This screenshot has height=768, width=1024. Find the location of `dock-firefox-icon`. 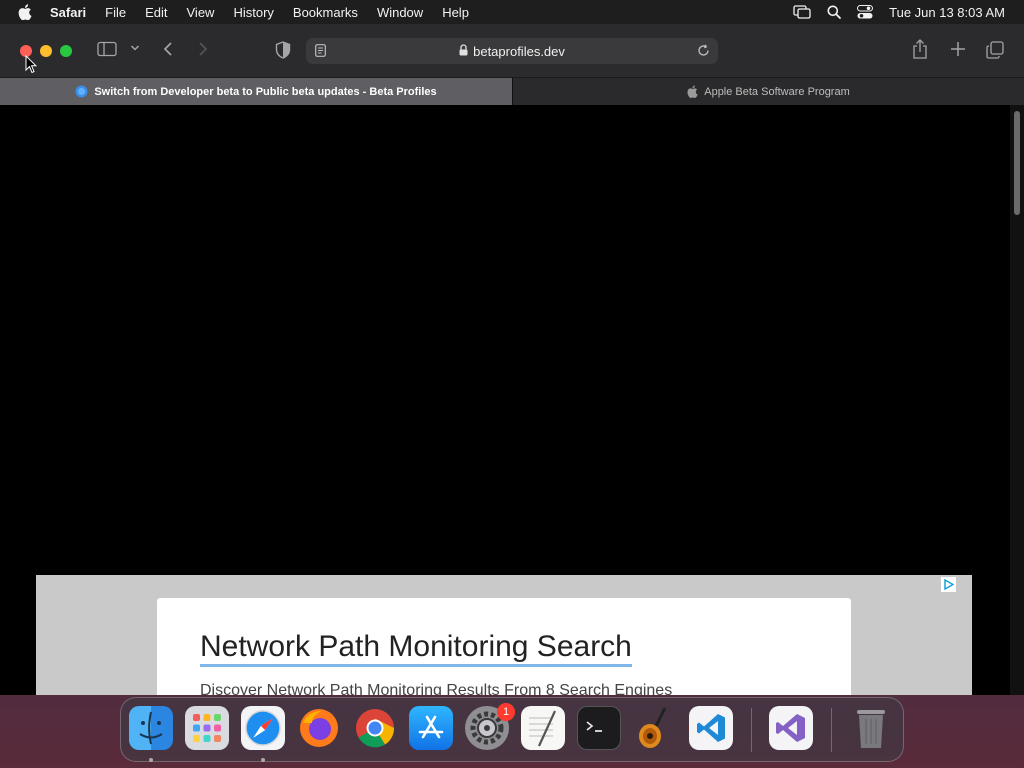

dock-firefox-icon is located at coordinates (319, 728).